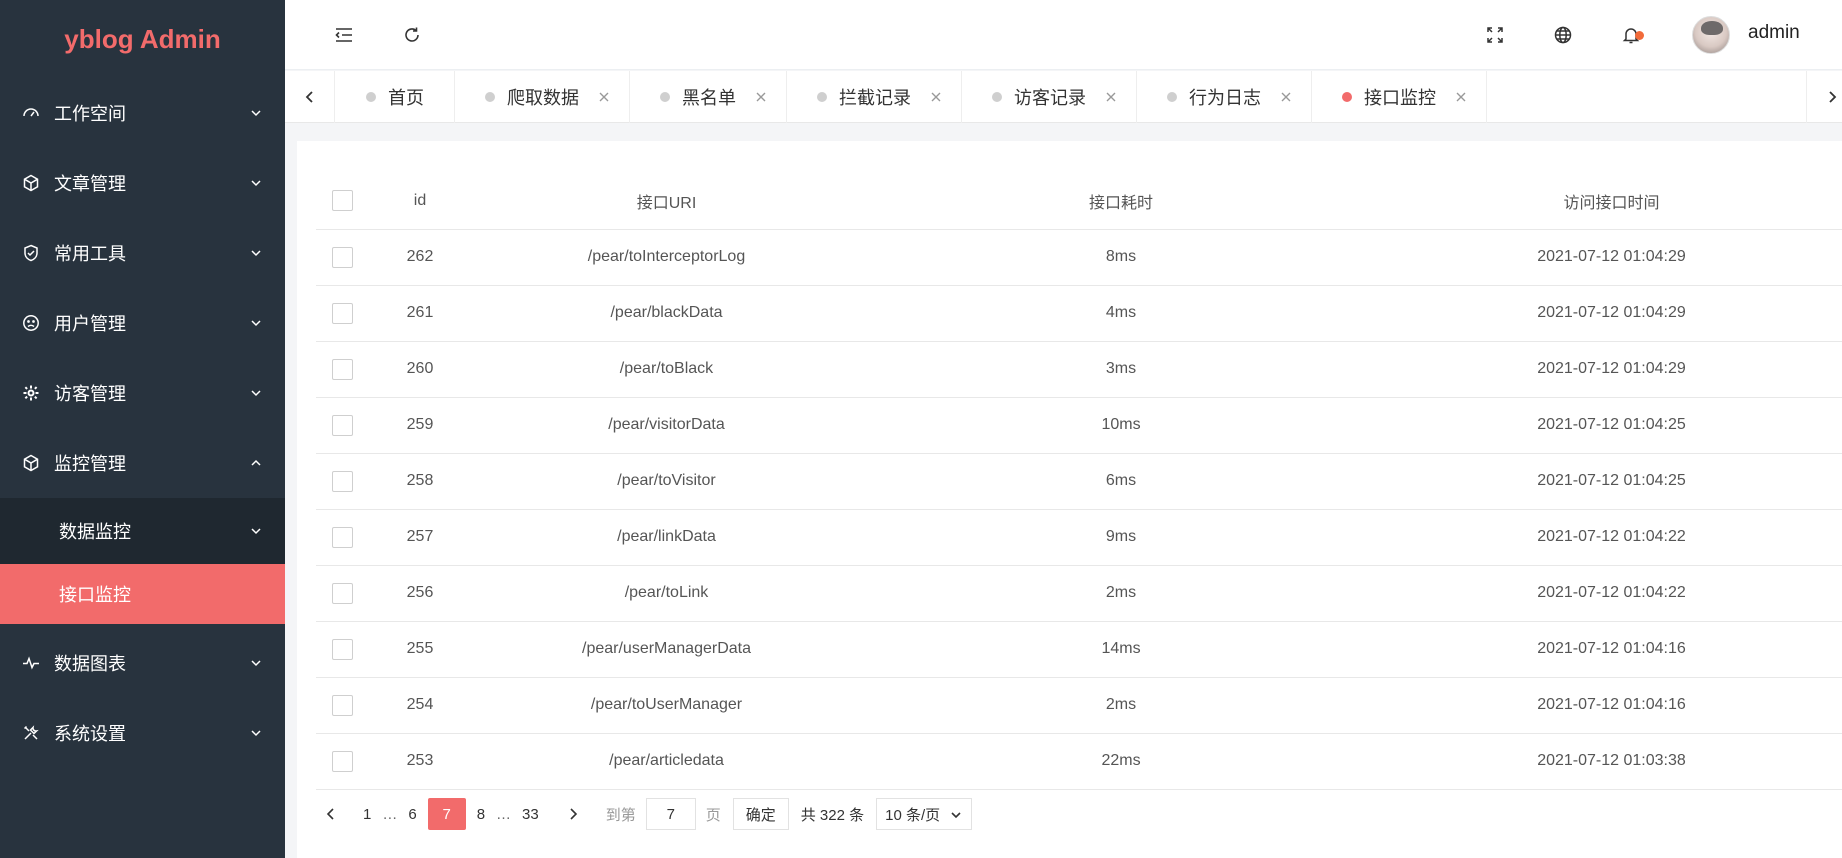  I want to click on sidebar-item-label: 访客管理, so click(90, 394).